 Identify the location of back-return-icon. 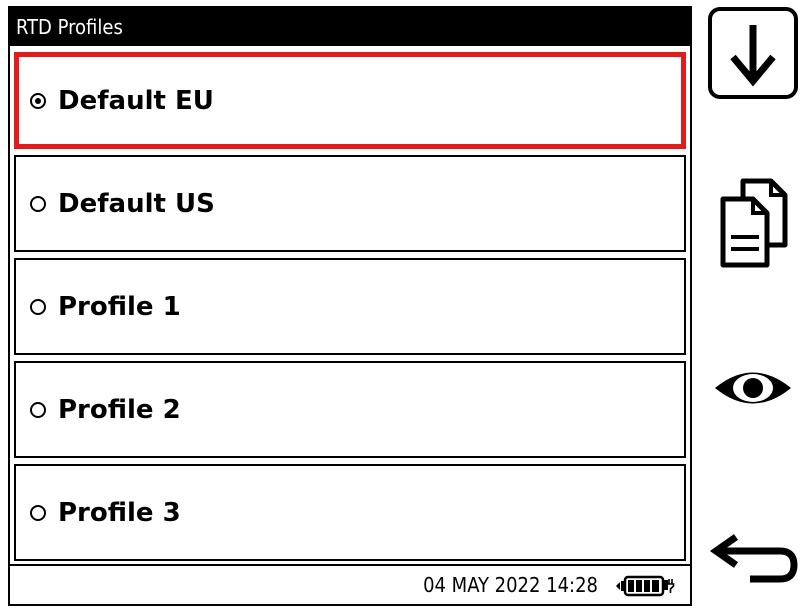
(753, 565).